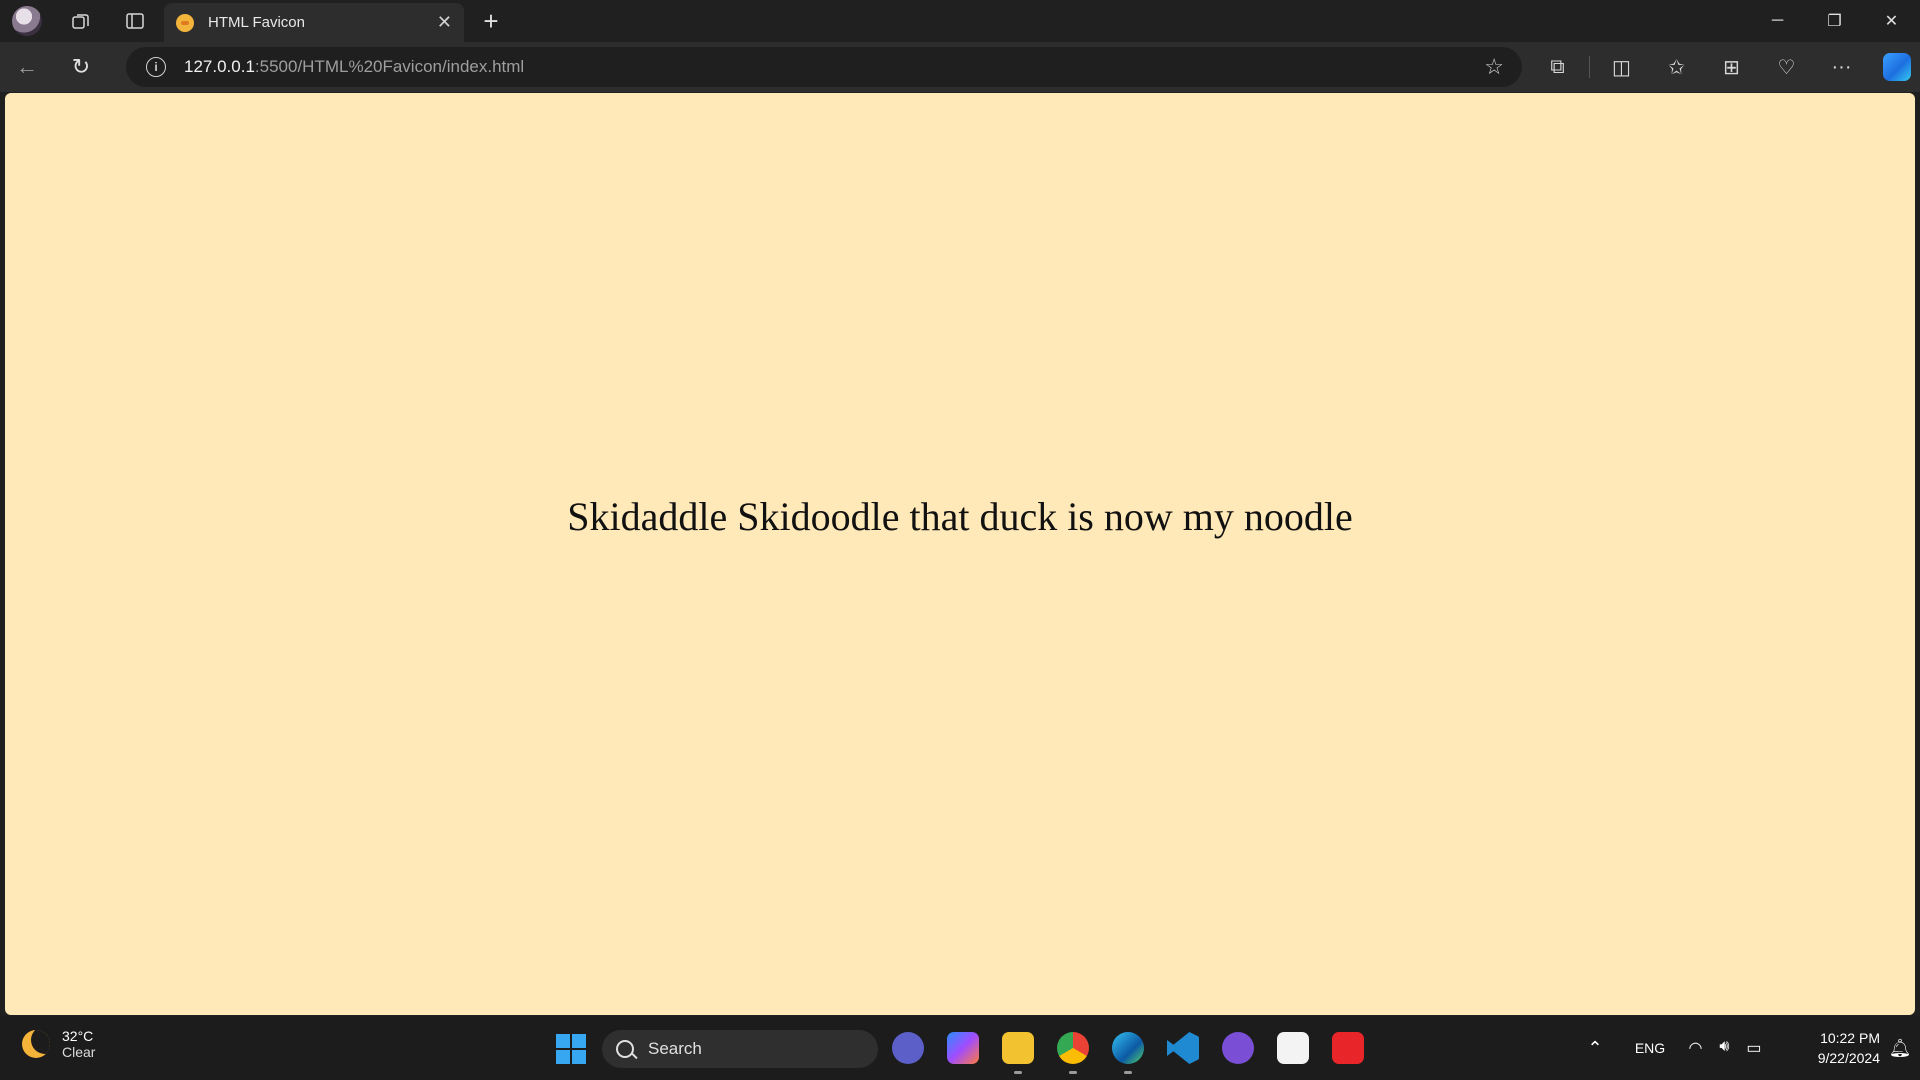  I want to click on favorite-star-icon: ☆, so click(1494, 67).